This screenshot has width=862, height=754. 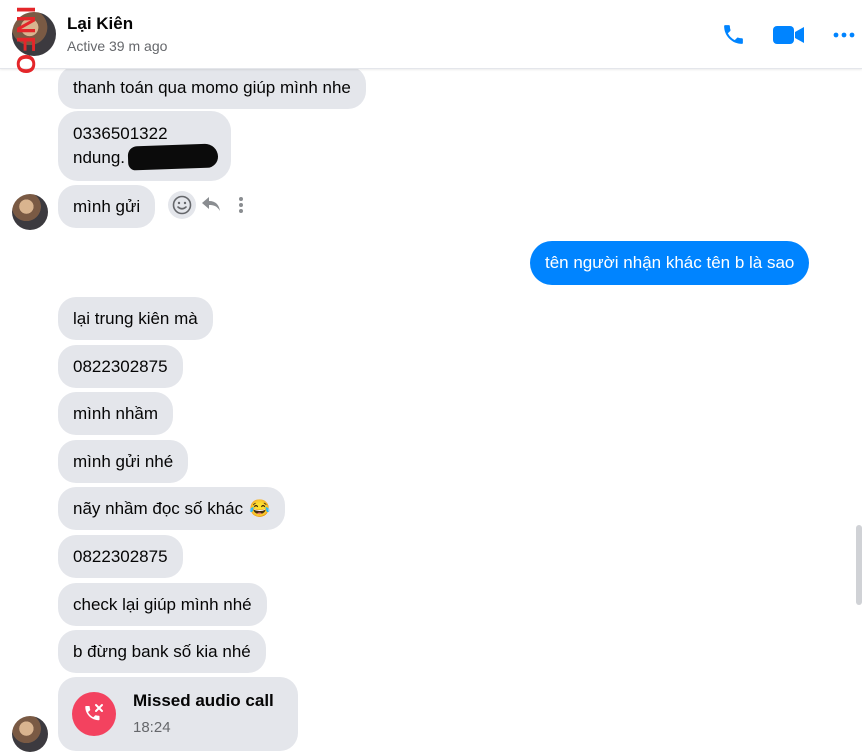 I want to click on message-text: b đừng bank số kia nhé, so click(x=162, y=651).